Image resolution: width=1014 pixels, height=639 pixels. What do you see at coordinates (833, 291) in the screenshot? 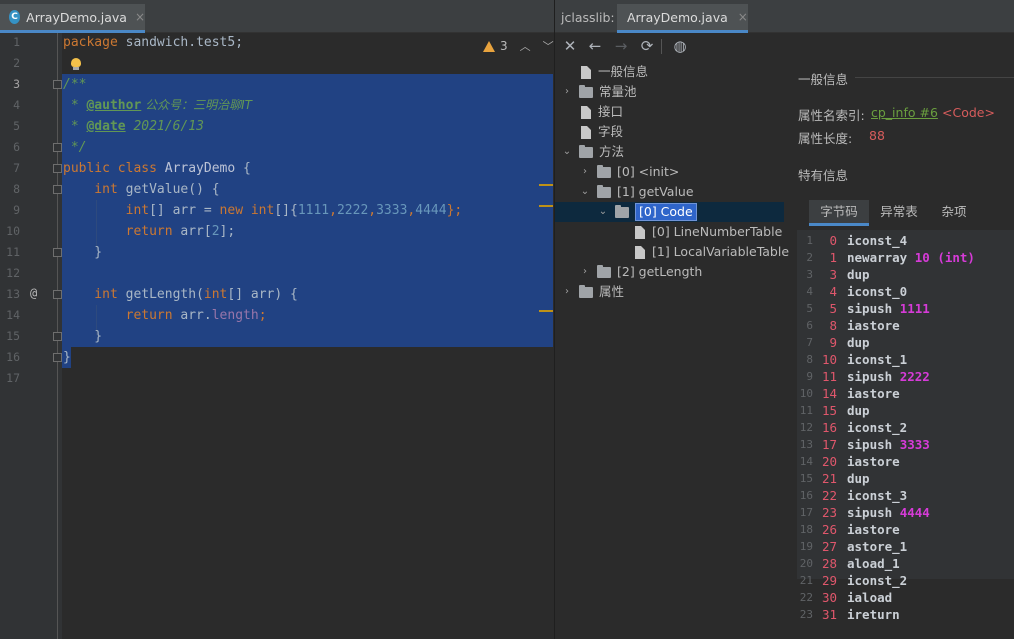
I see `bytecode-offset: 4` at bounding box center [833, 291].